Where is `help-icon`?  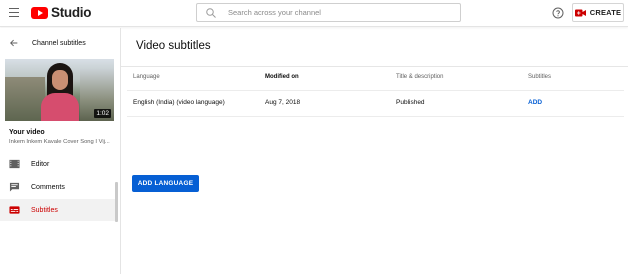
help-icon is located at coordinates (558, 13).